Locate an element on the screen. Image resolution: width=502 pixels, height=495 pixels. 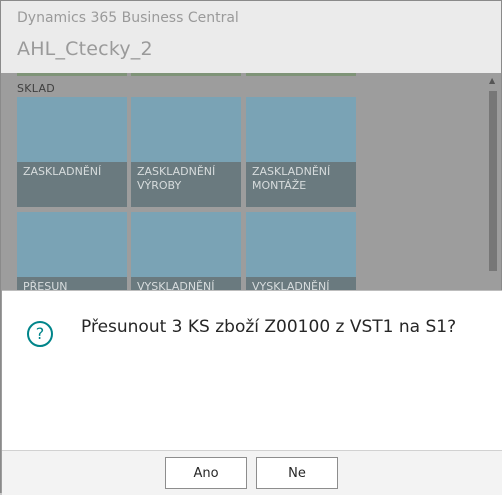
tile-zaskladneni: ZASKLADNĚNÍ is located at coordinates (72, 152).